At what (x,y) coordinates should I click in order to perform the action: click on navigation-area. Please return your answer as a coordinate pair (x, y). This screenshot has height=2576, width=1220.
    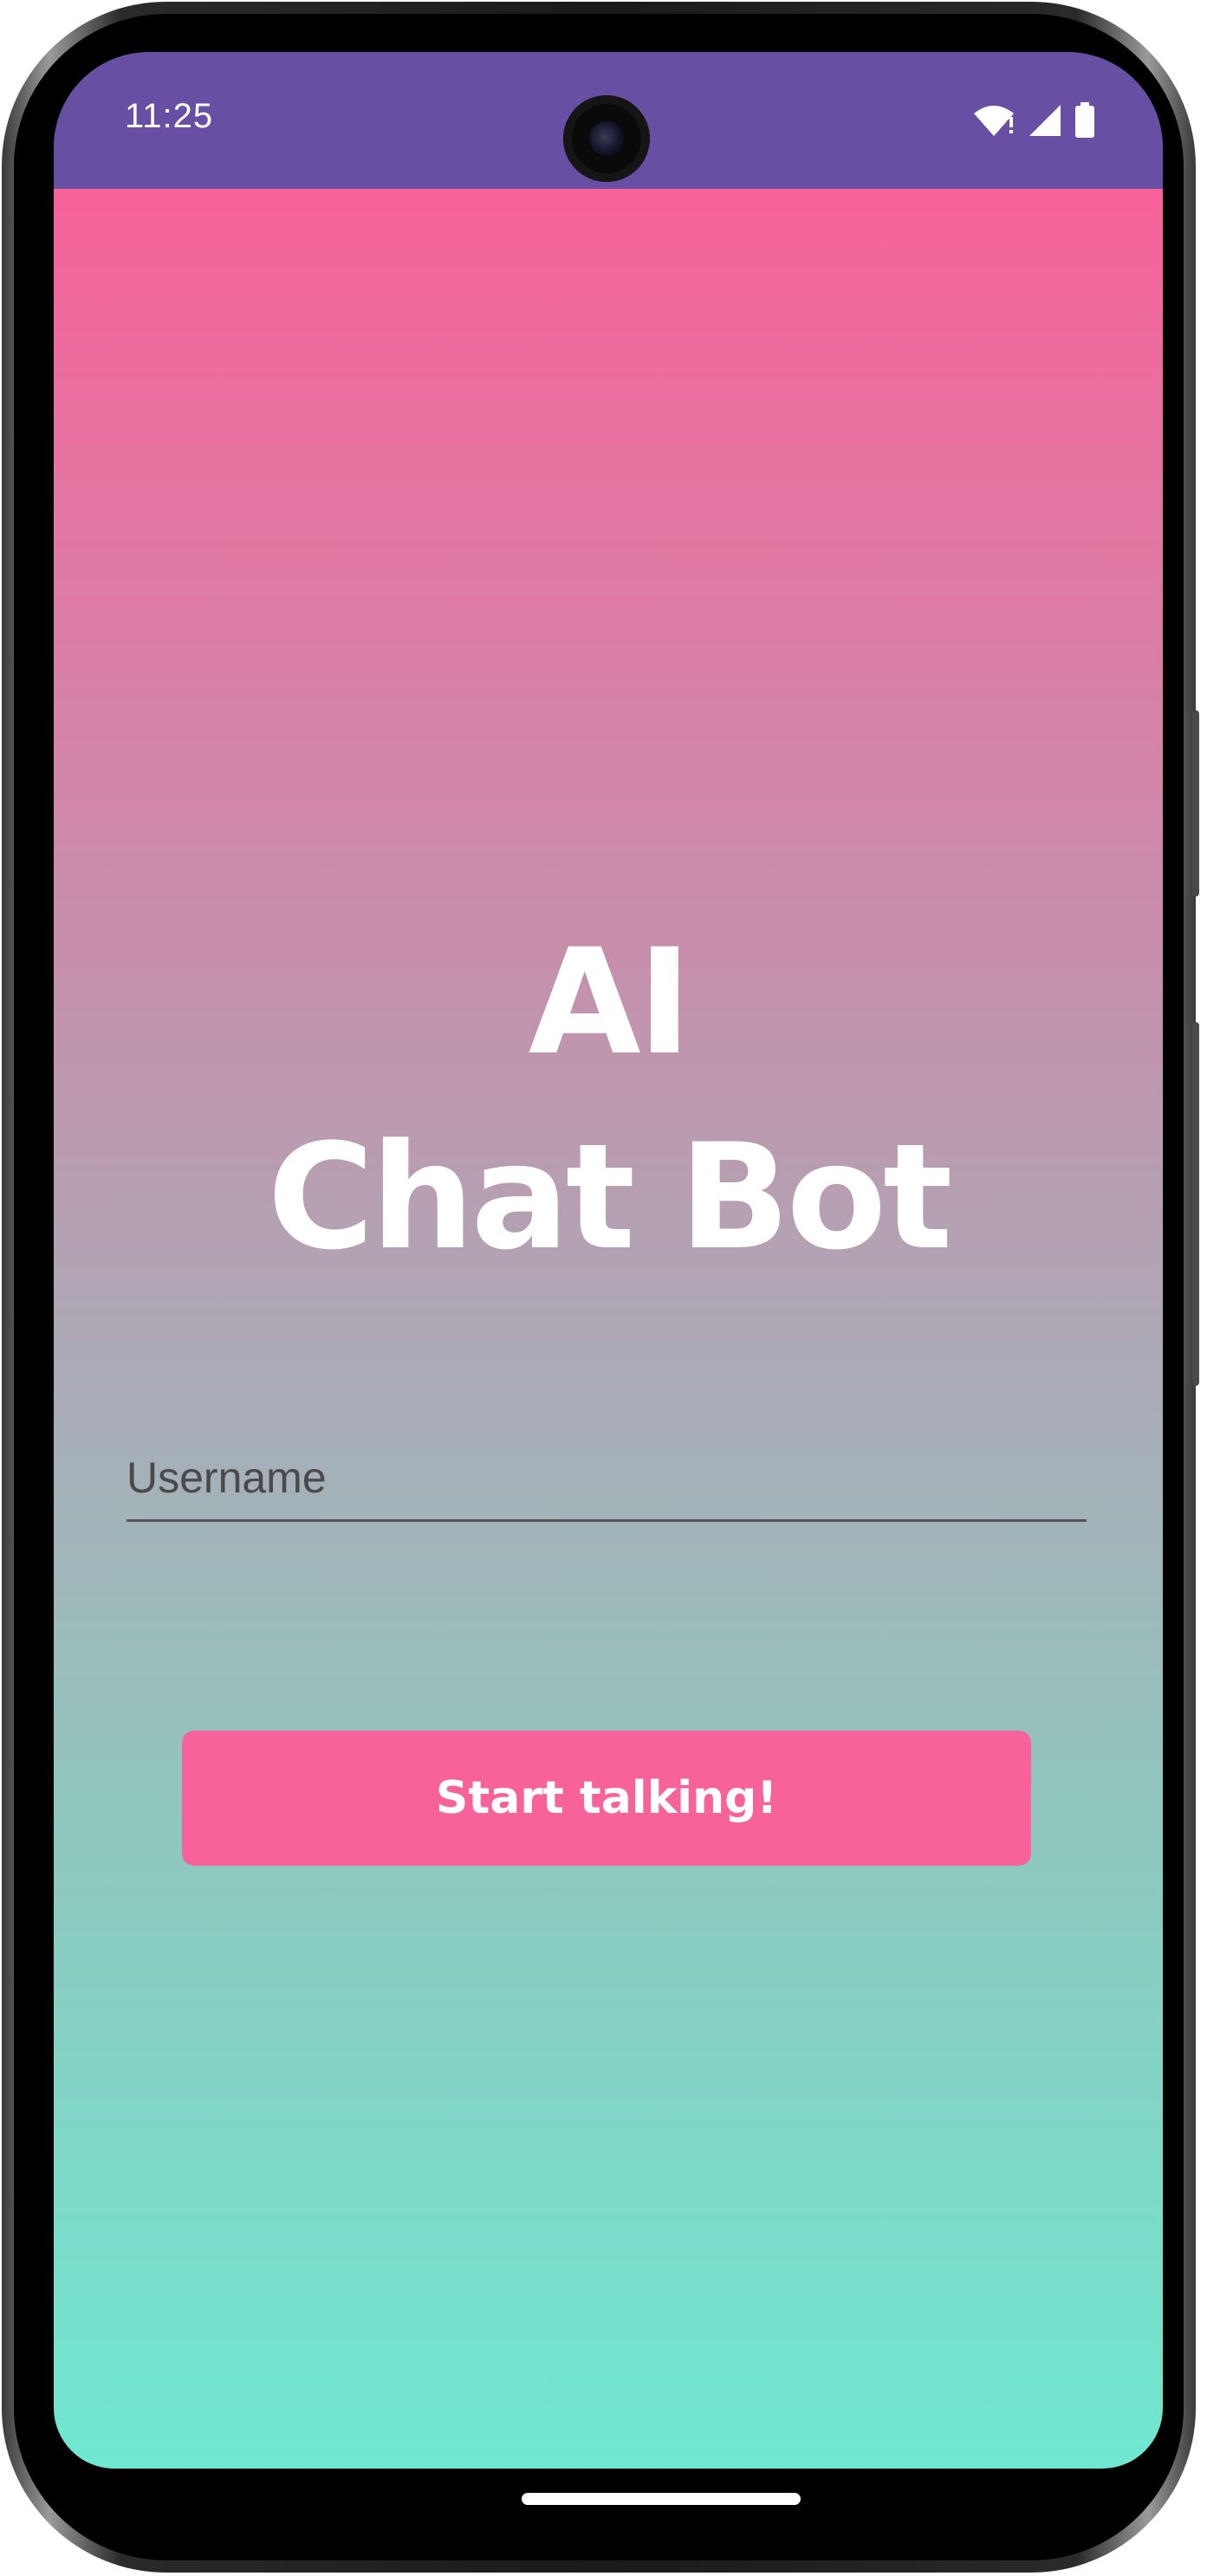
    Looking at the image, I should click on (608, 2505).